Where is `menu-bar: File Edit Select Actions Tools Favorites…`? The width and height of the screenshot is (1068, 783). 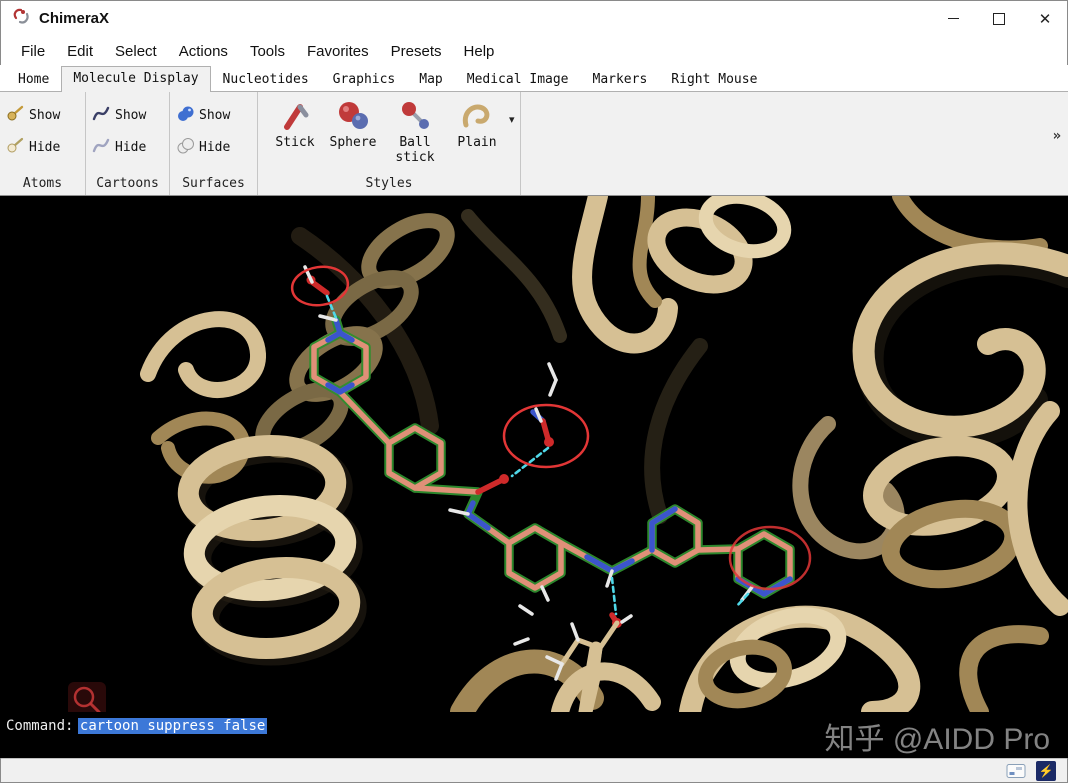
menu-bar: File Edit Select Actions Tools Favorites… is located at coordinates (534, 51).